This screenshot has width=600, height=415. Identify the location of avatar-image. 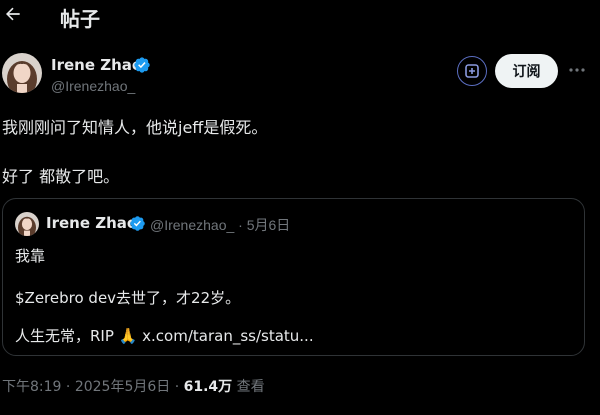
(22, 73).